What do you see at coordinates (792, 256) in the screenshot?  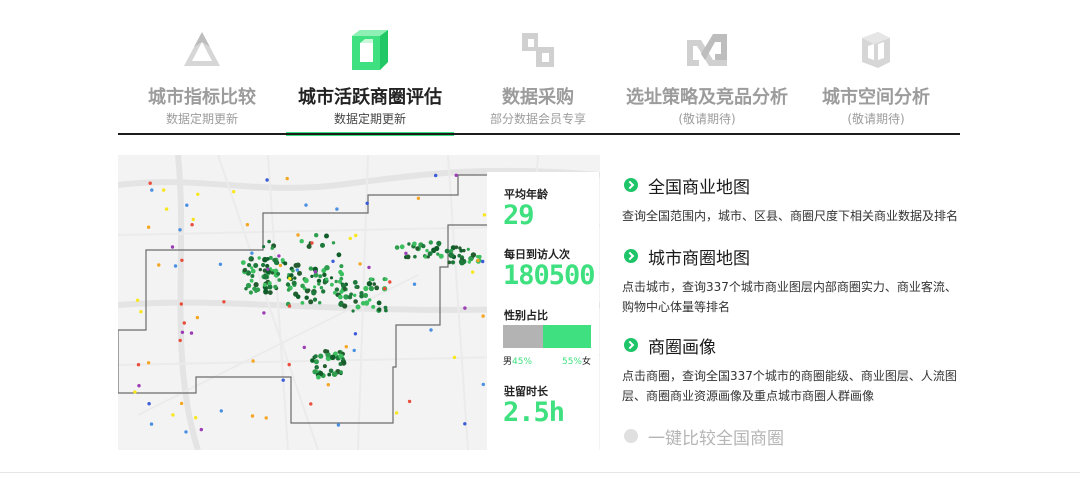 I see `feature-city-district-map-head: 城市商圈地图` at bounding box center [792, 256].